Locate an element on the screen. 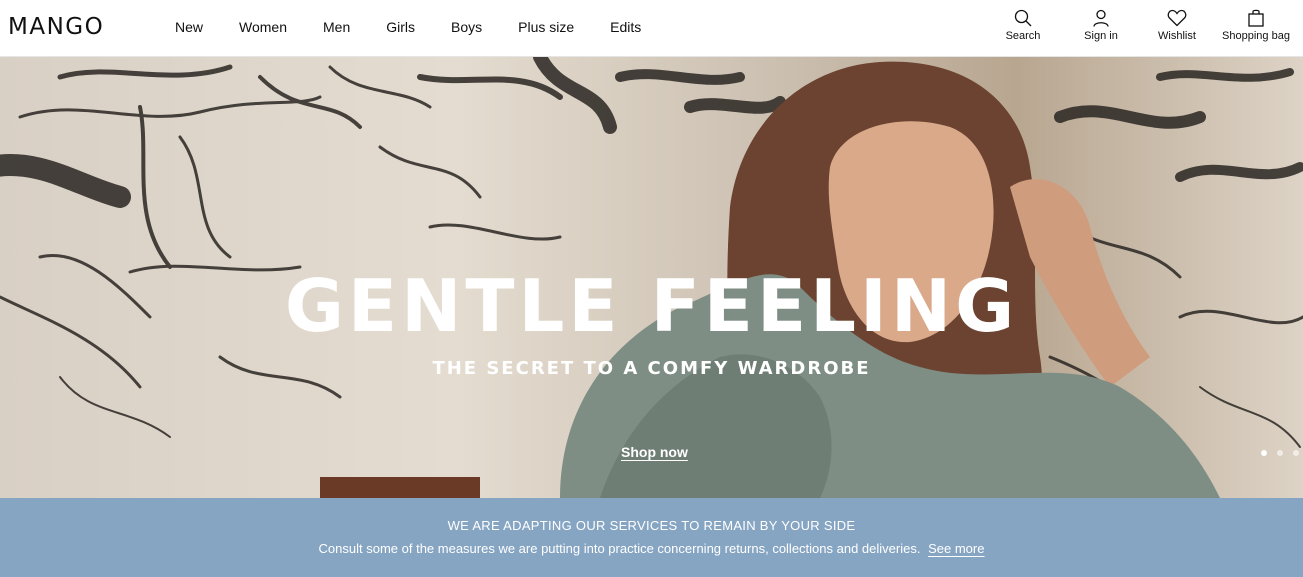 The height and width of the screenshot is (577, 1303). sign-in-label: Sign in is located at coordinates (1101, 36).